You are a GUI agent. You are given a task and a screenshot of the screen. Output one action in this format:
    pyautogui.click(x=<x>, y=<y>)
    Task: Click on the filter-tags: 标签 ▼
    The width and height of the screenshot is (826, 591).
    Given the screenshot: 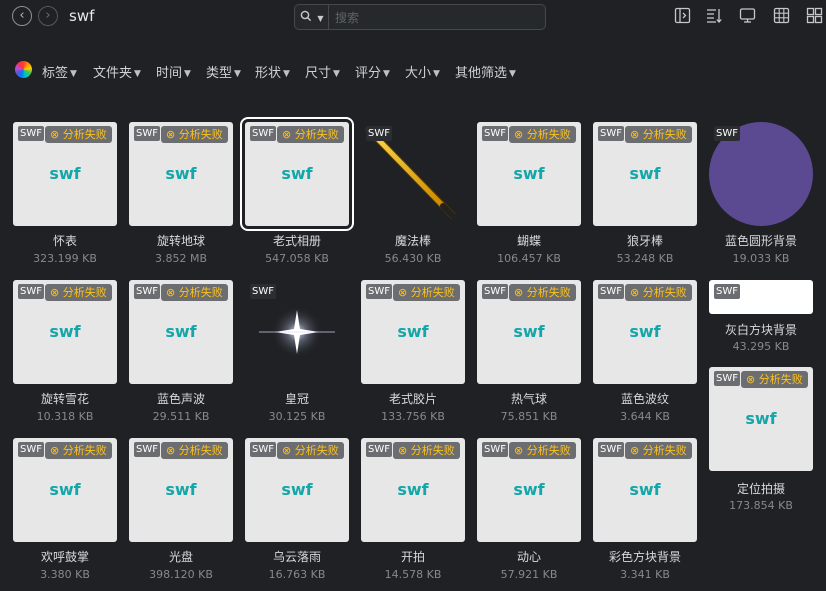 What is the action you would take?
    pyautogui.click(x=59, y=71)
    